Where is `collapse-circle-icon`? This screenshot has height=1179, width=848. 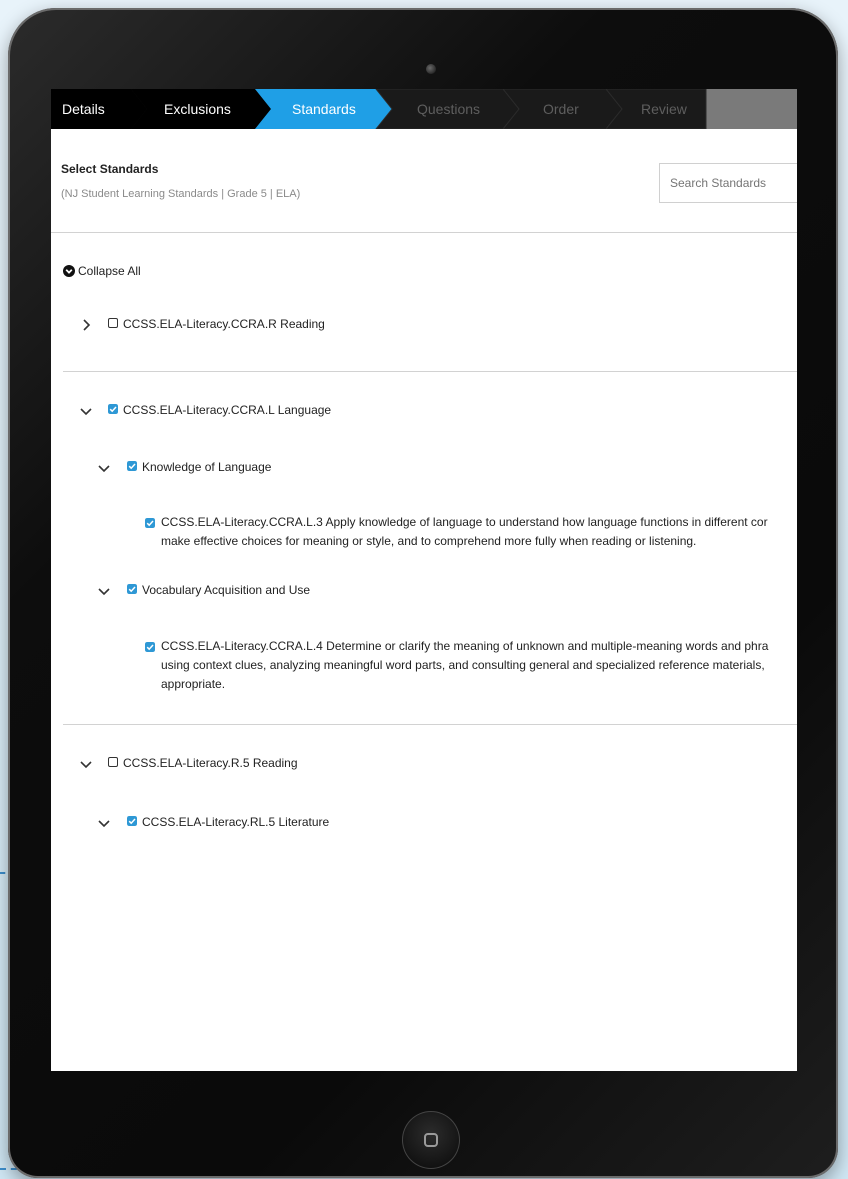 collapse-circle-icon is located at coordinates (69, 271).